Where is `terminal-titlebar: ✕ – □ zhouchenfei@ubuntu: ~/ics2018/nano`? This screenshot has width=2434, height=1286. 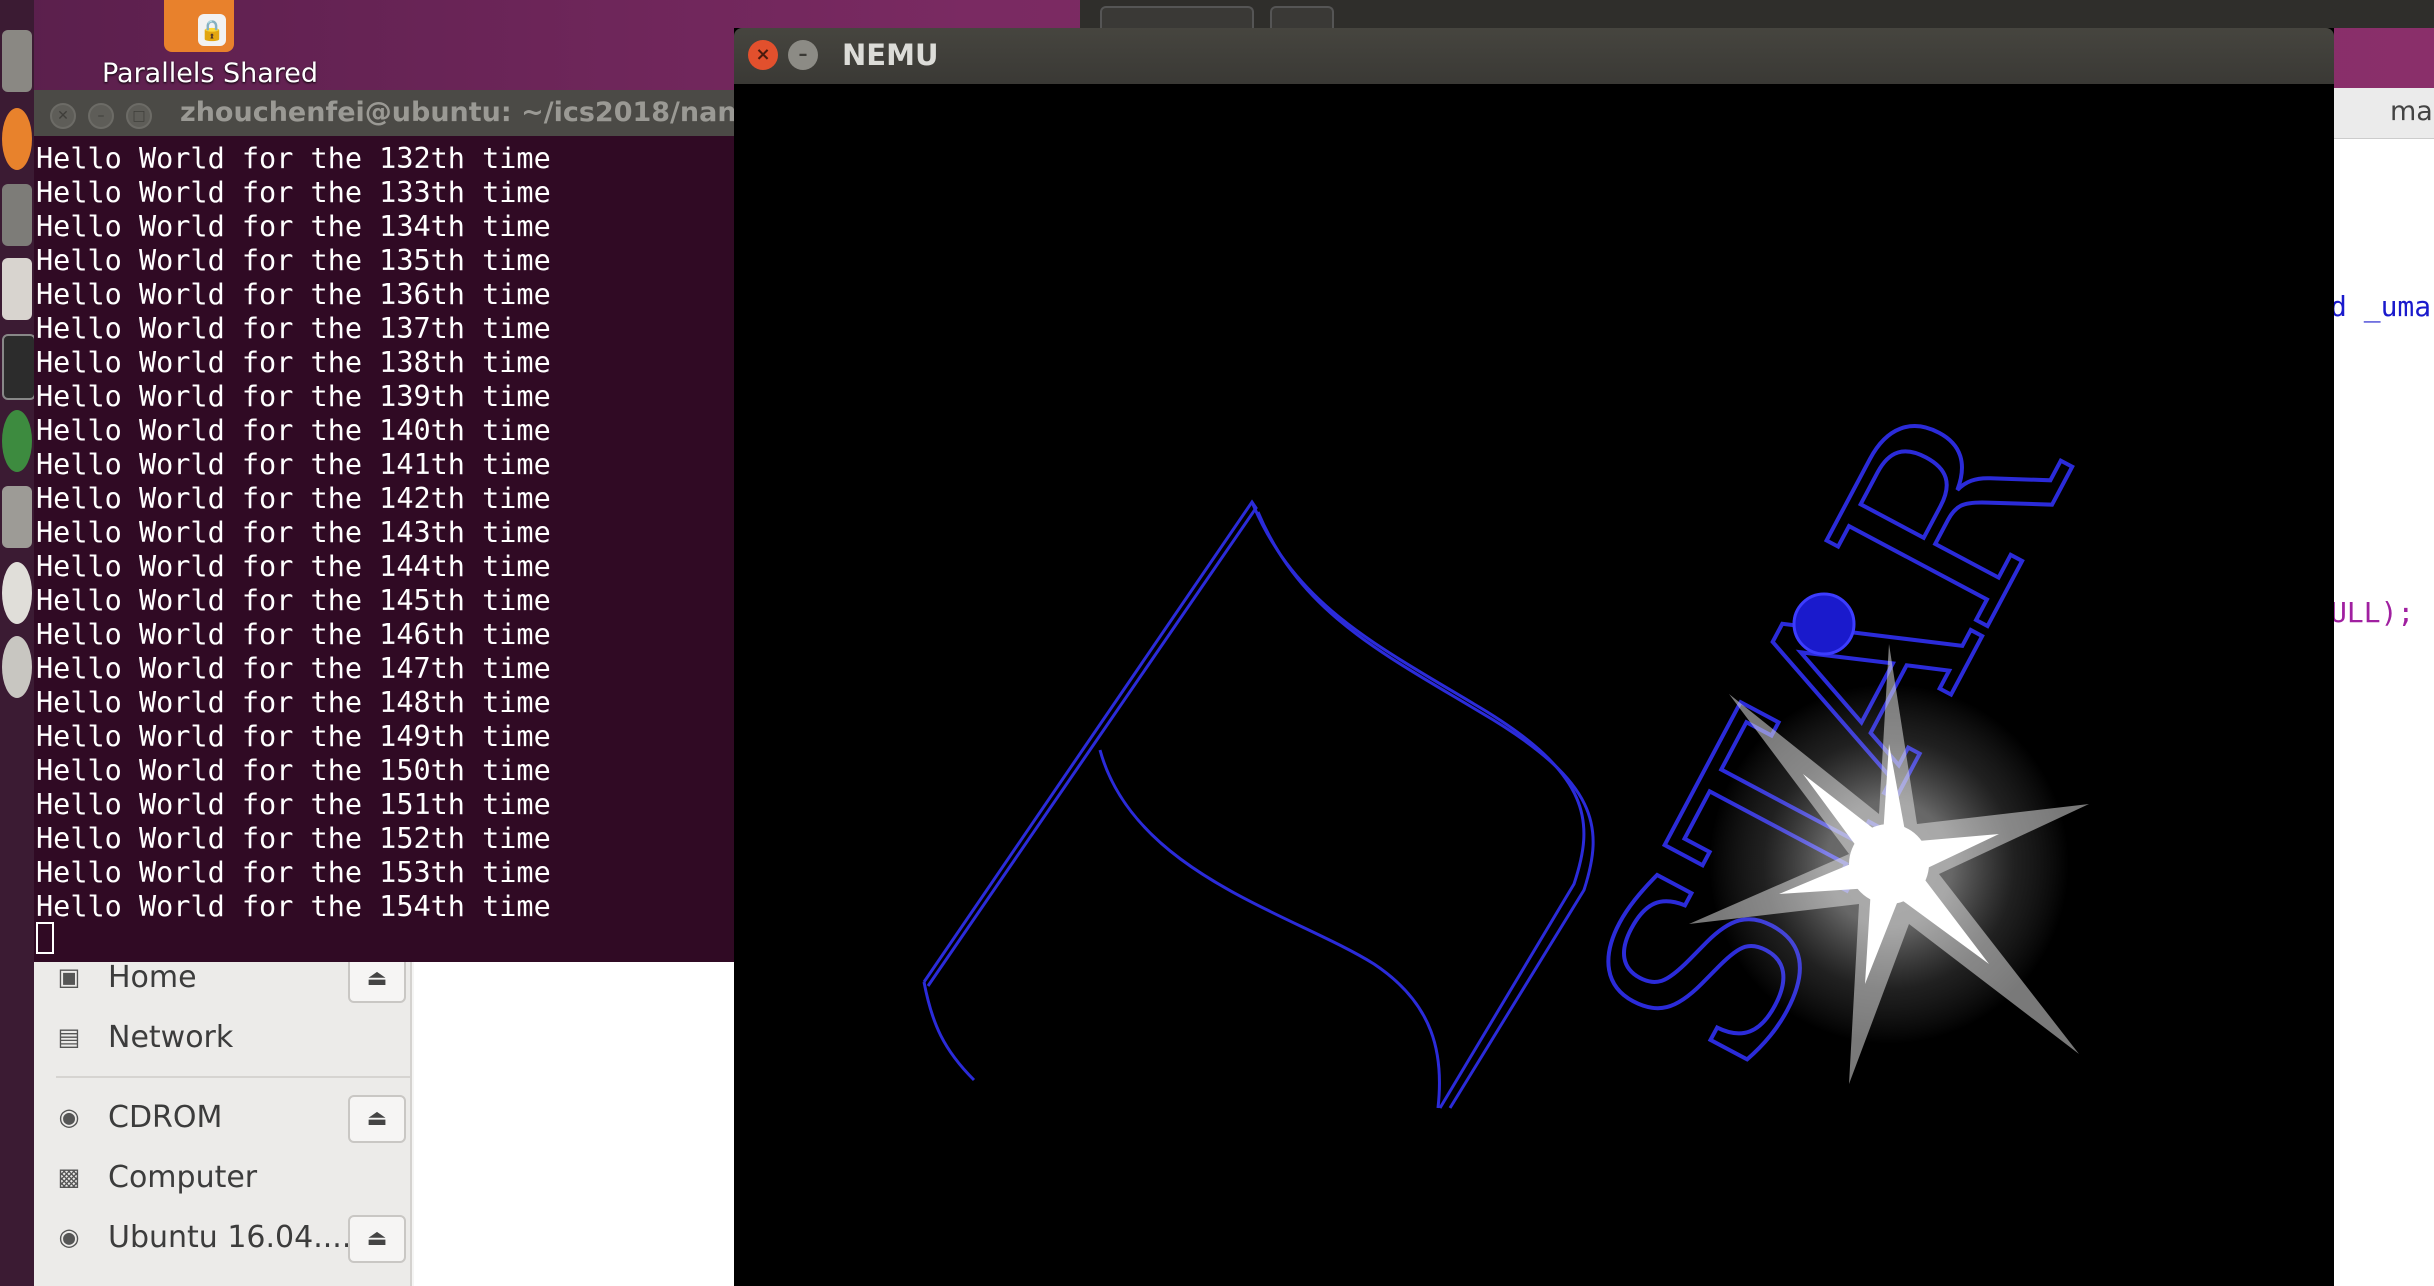 terminal-titlebar: ✕ – □ zhouchenfei@ubuntu: ~/ics2018/nano is located at coordinates (387, 113).